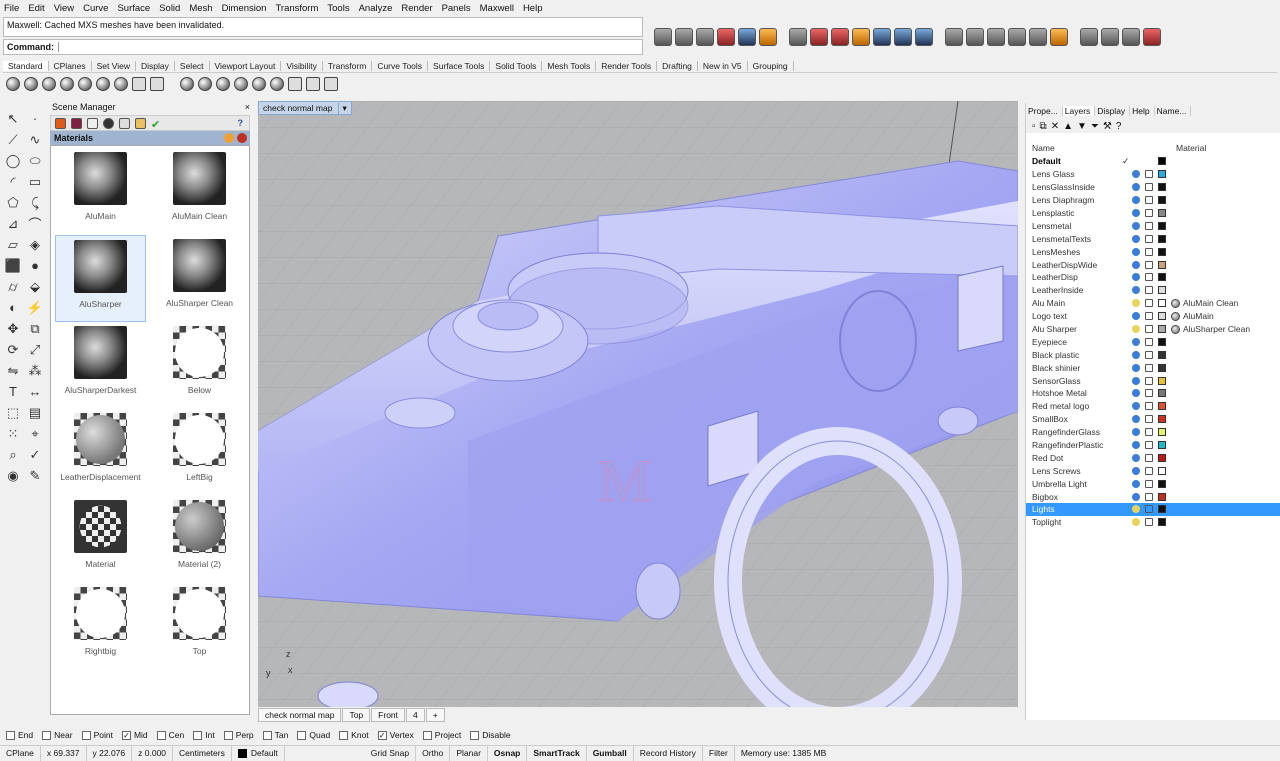 Image resolution: width=1280 pixels, height=761 pixels. I want to click on layer-row: LeatherInside, so click(1153, 290).